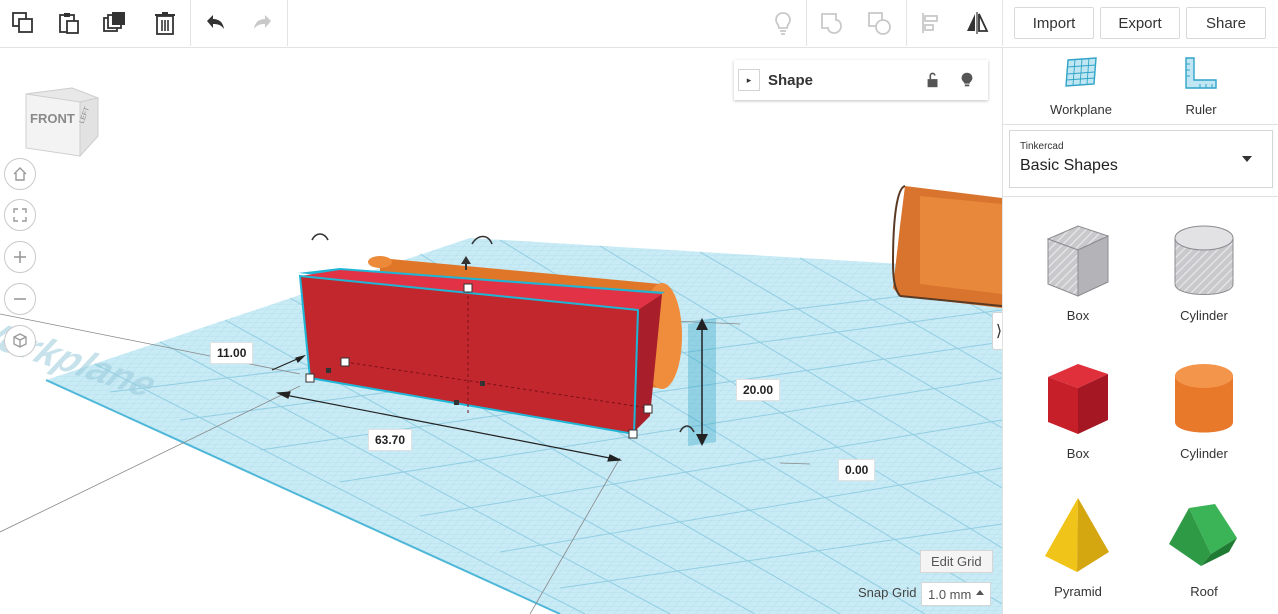 The width and height of the screenshot is (1278, 614). I want to click on perspective-icon, so click(20, 340).